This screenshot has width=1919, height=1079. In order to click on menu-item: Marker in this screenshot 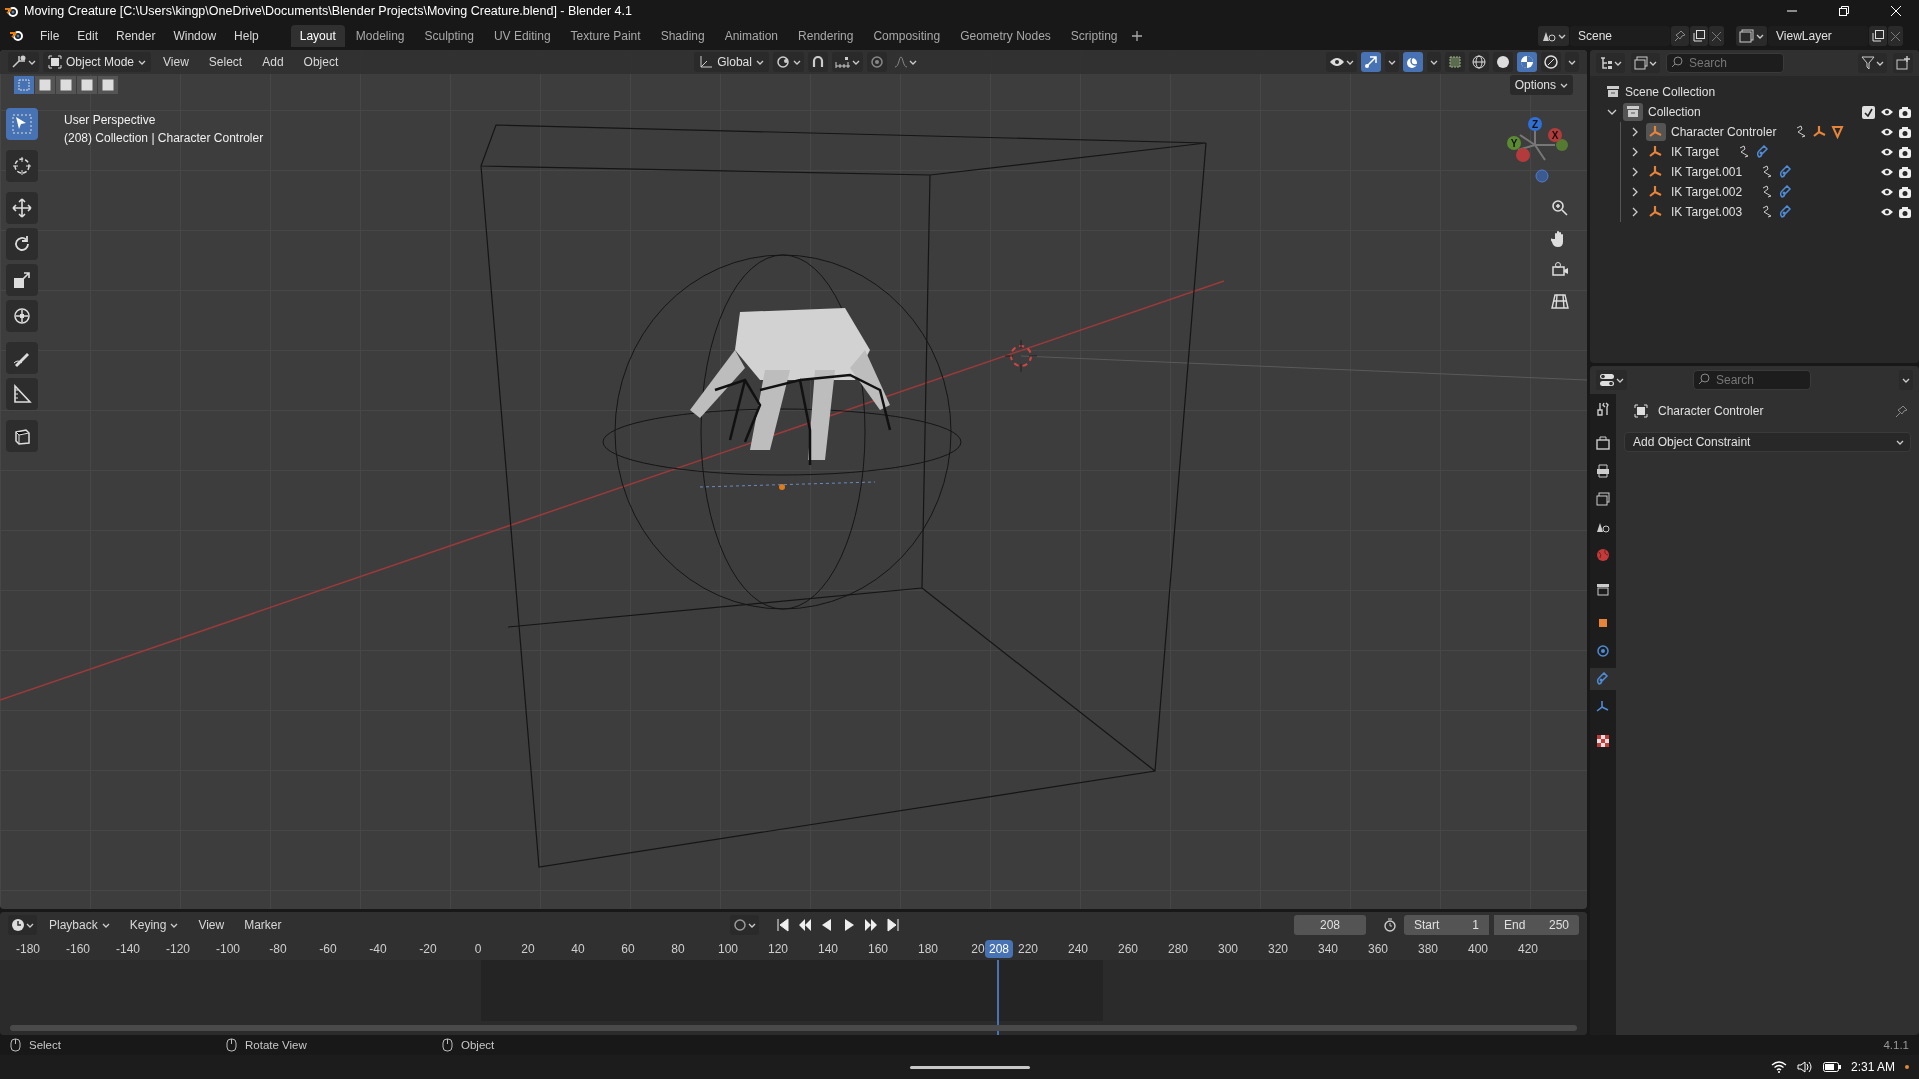, I will do `click(263, 925)`.